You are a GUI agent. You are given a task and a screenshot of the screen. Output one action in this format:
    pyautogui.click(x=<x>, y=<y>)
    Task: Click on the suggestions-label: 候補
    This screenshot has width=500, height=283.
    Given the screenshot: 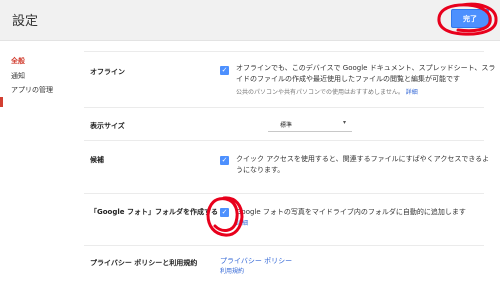 What is the action you would take?
    pyautogui.click(x=97, y=160)
    